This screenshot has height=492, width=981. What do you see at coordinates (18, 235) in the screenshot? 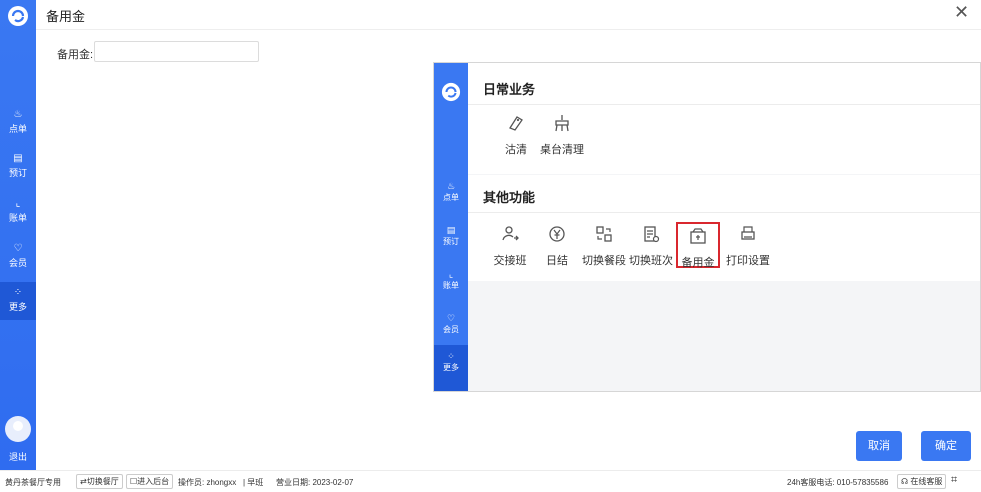
I see `left-nav-rail: ♨ 点单 ▤ 预订 ⌞ 账单 ♡ 会员 ⁘ 更多 退出` at bounding box center [18, 235].